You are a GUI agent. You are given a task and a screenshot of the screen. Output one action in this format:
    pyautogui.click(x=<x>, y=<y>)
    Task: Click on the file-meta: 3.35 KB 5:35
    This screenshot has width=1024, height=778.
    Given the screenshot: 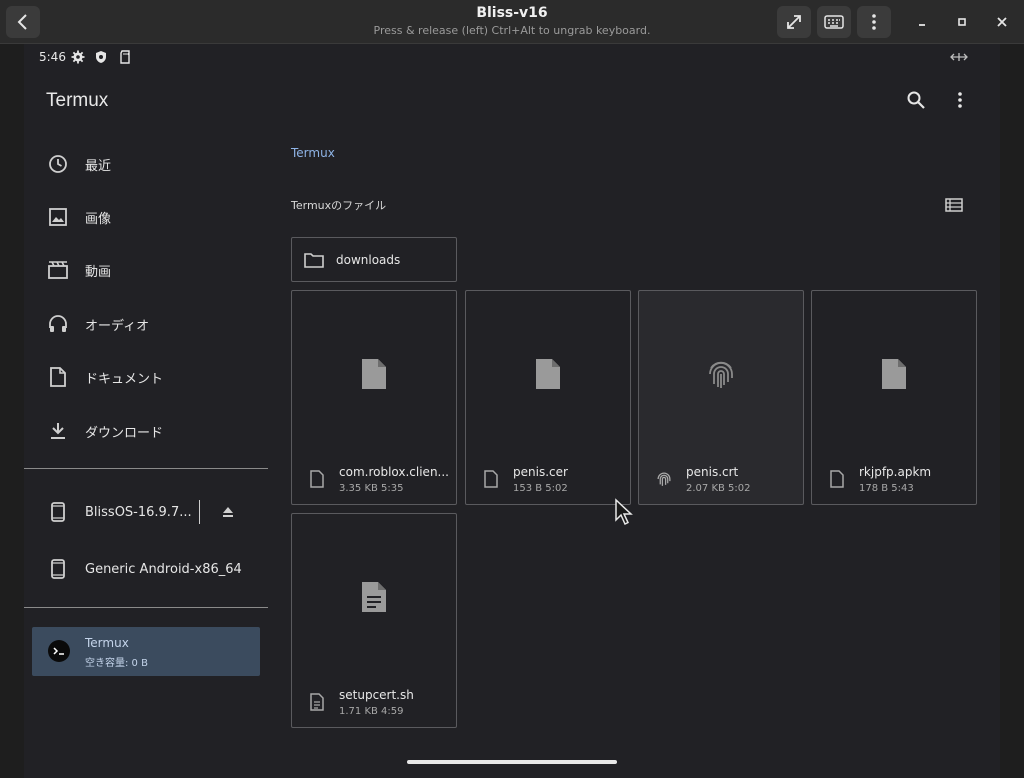 What is the action you would take?
    pyautogui.click(x=371, y=488)
    